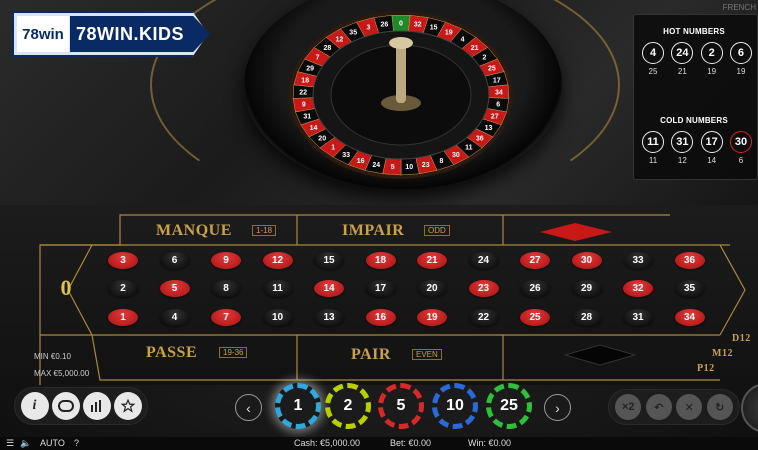 This screenshot has width=758, height=450. I want to click on wheel-number-18: 18, so click(305, 80).